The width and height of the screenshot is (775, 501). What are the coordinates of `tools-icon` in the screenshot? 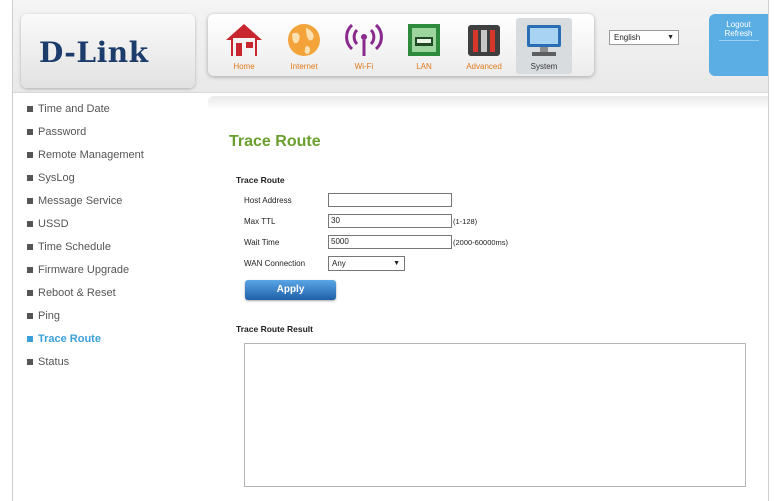 It's located at (484, 40).